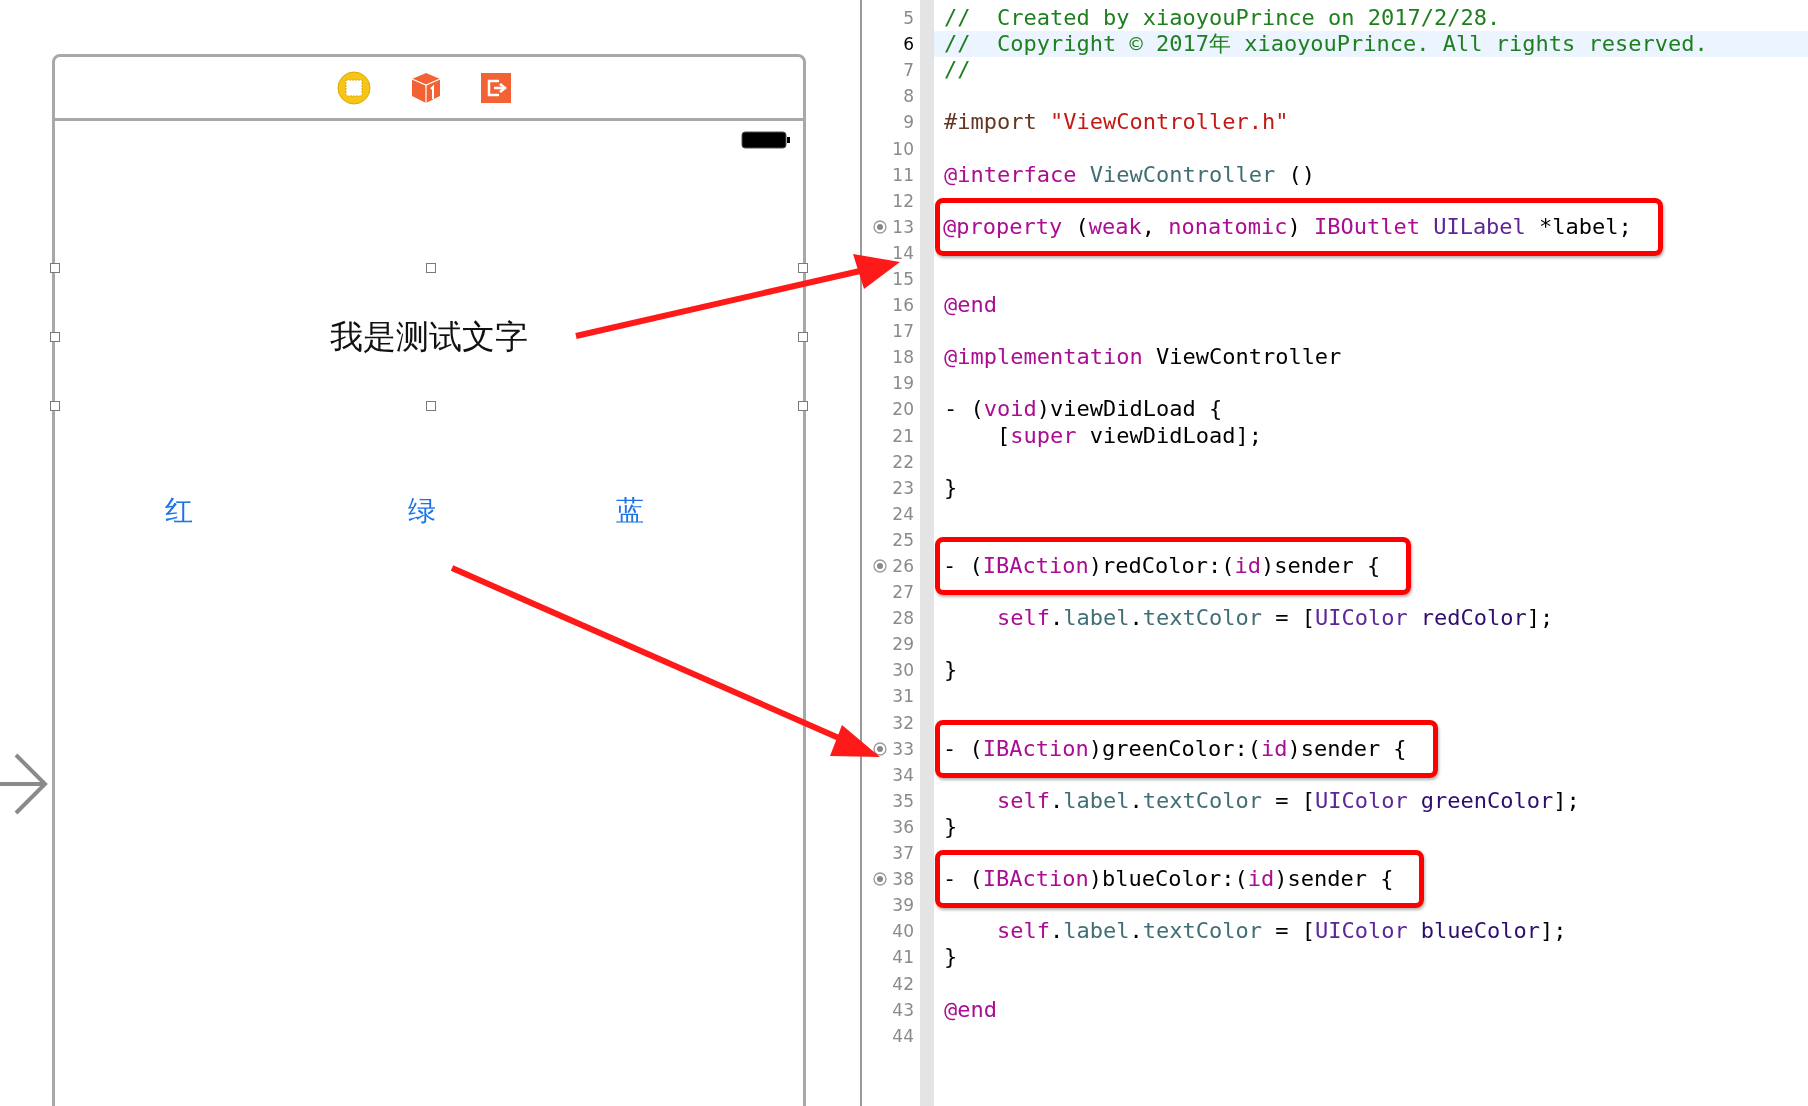 Image resolution: width=1808 pixels, height=1106 pixels. Describe the element at coordinates (903, 696) in the screenshot. I see `line-number: 31` at that location.